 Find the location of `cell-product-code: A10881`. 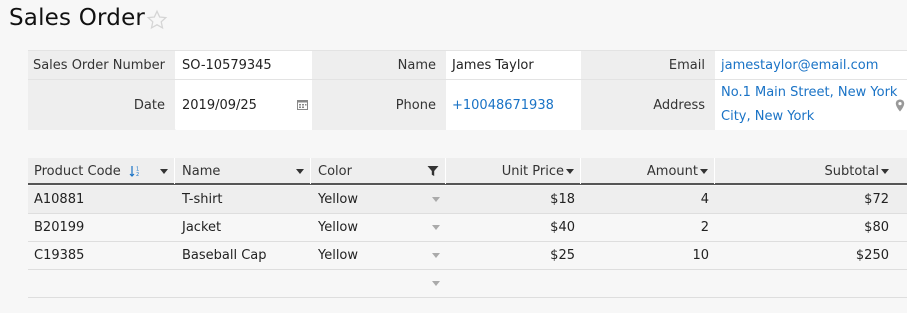

cell-product-code: A10881 is located at coordinates (101, 199).